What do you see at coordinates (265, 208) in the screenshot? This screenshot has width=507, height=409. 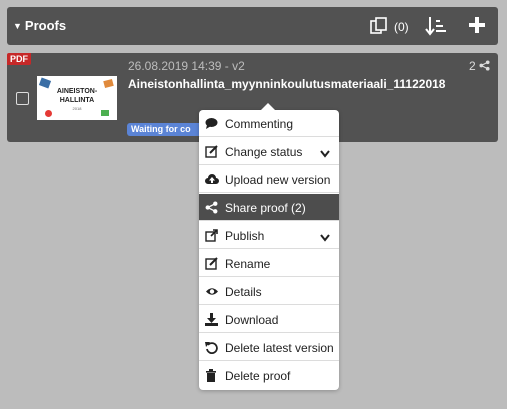 I see `menu-item-label: Share proof (2)` at bounding box center [265, 208].